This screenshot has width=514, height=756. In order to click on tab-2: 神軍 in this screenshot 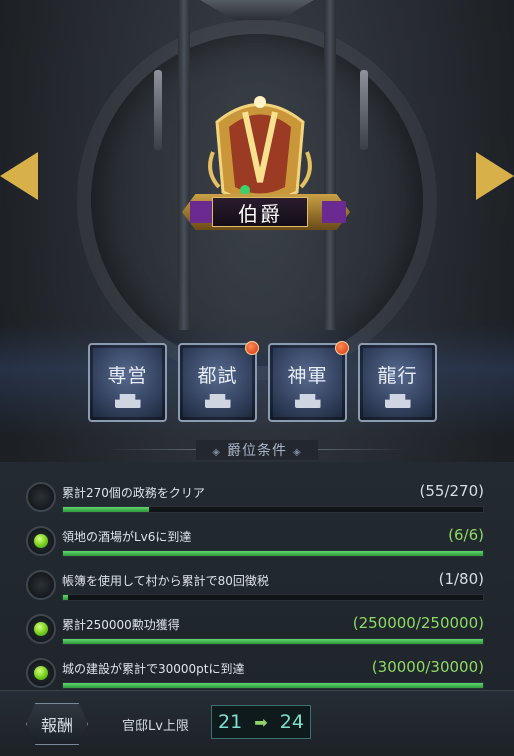, I will do `click(308, 381)`.